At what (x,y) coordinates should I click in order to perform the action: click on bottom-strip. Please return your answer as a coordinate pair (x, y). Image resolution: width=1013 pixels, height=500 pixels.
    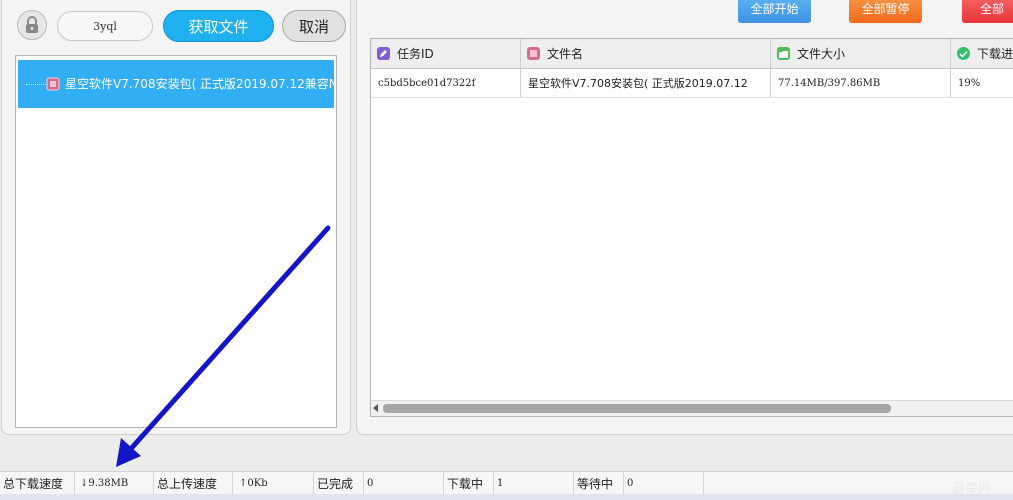
    Looking at the image, I should click on (506, 497).